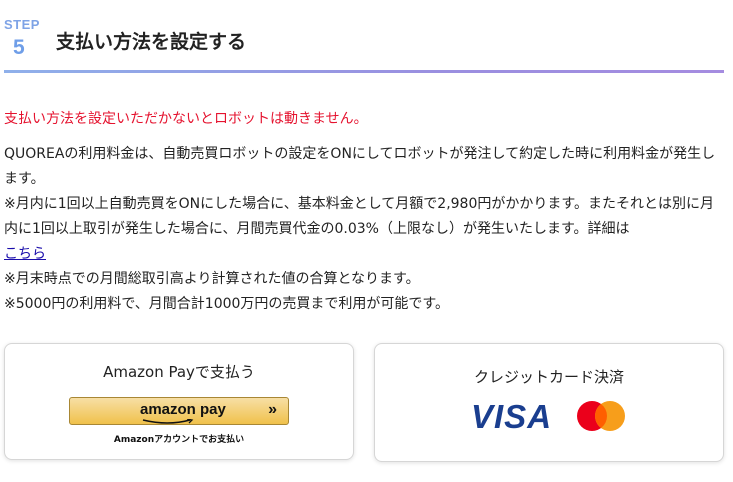 This screenshot has height=482, width=733. What do you see at coordinates (364, 71) in the screenshot?
I see `header-divider` at bounding box center [364, 71].